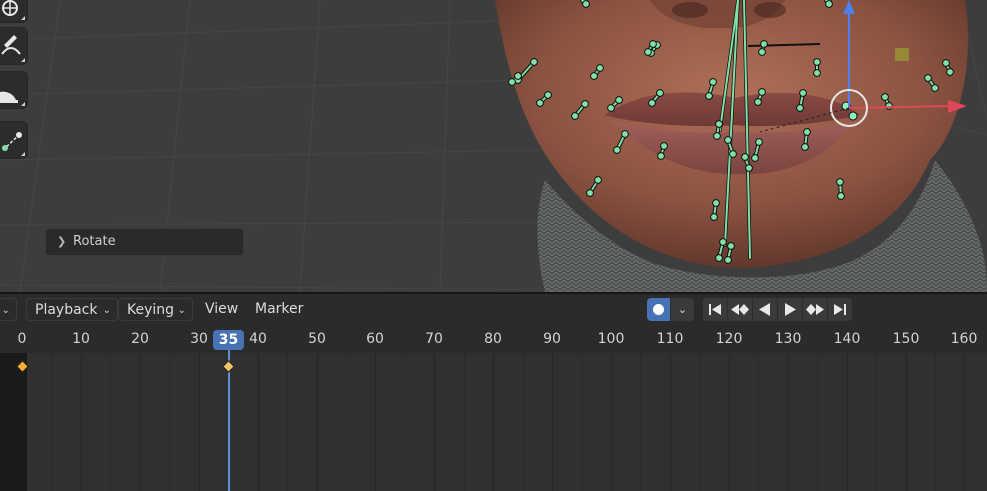  What do you see at coordinates (140, 339) in the screenshot?
I see `ruler-label: 20` at bounding box center [140, 339].